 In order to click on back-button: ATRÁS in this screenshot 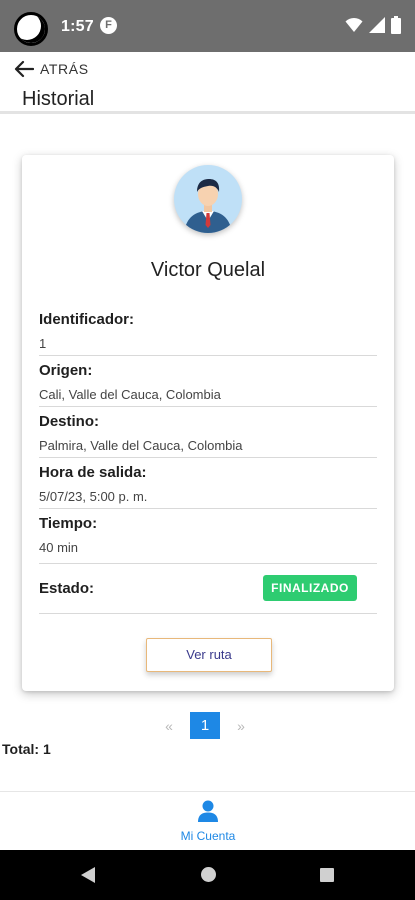, I will do `click(51, 69)`.